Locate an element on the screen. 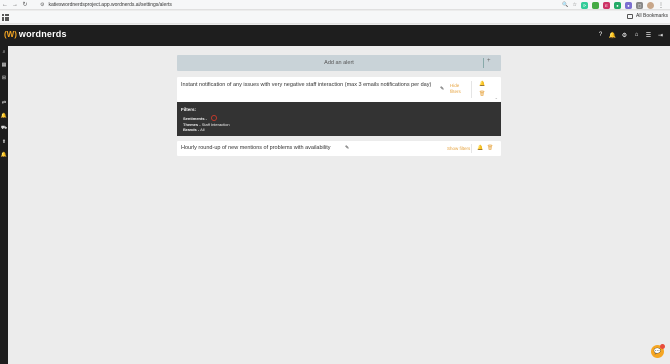 This screenshot has height=364, width=670. menu-icon: ⋮ is located at coordinates (661, 5).